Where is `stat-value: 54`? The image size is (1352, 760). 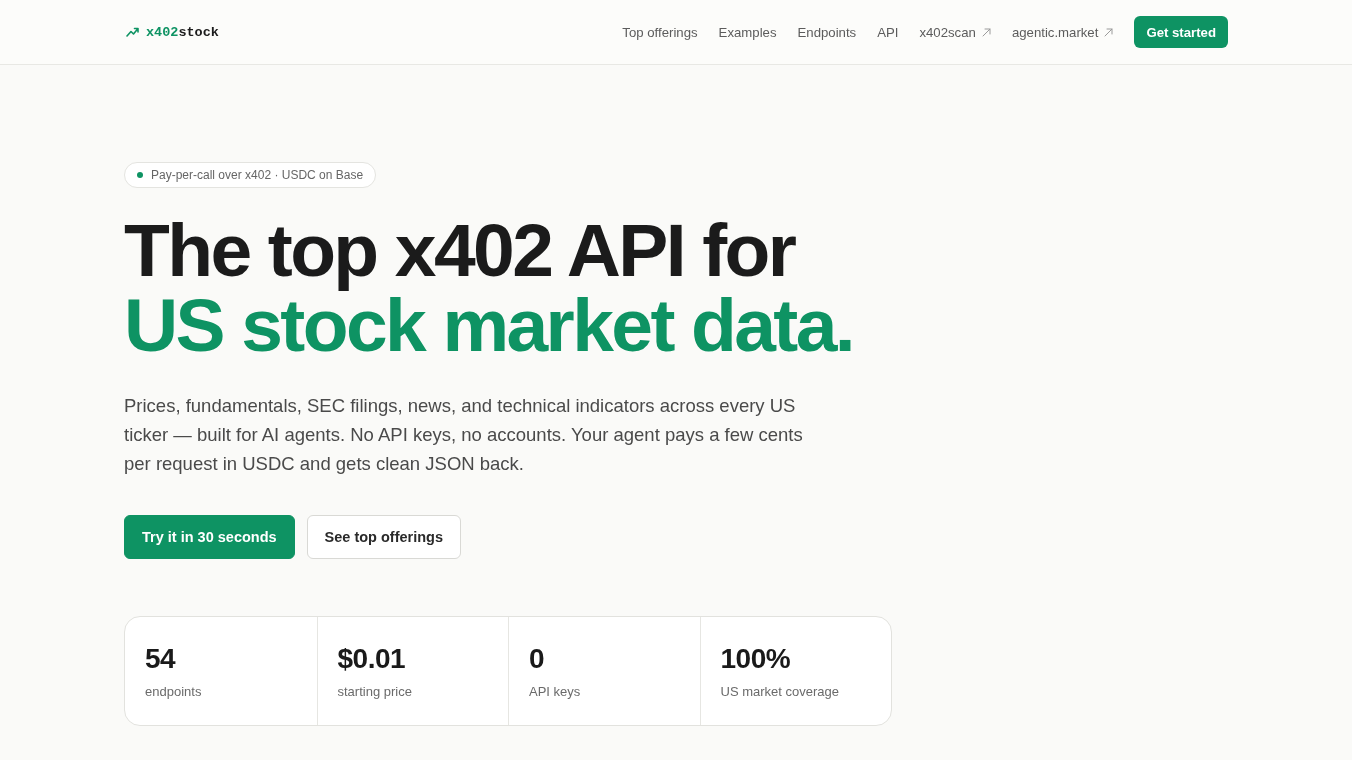 stat-value: 54 is located at coordinates (160, 659).